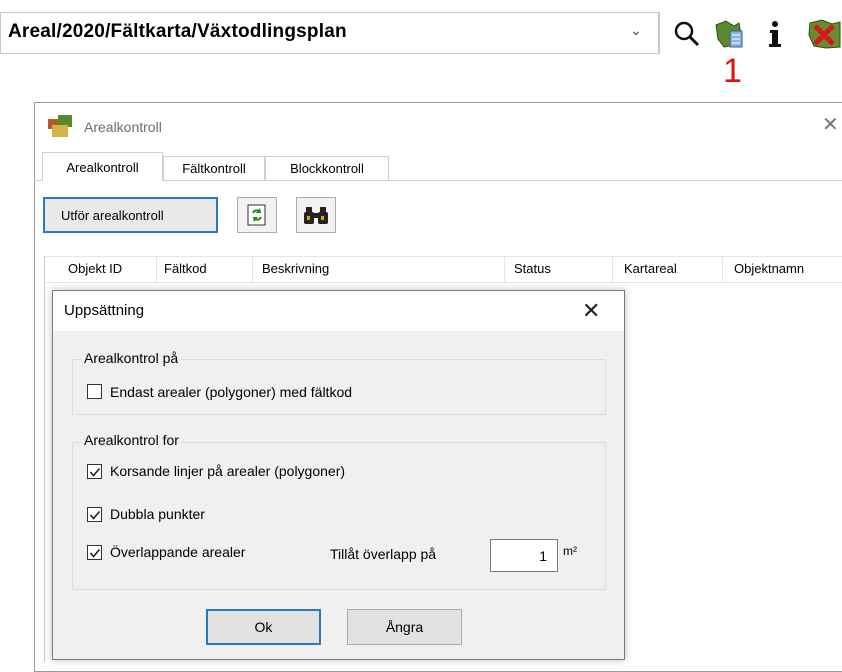 This screenshot has height=672, width=842. What do you see at coordinates (650, 268) in the screenshot?
I see `column-header-kartareal: Kartareal` at bounding box center [650, 268].